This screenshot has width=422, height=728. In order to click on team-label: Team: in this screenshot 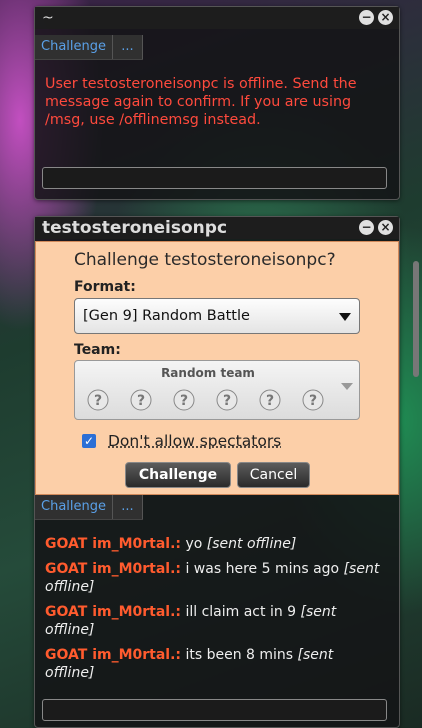, I will do `click(97, 350)`.